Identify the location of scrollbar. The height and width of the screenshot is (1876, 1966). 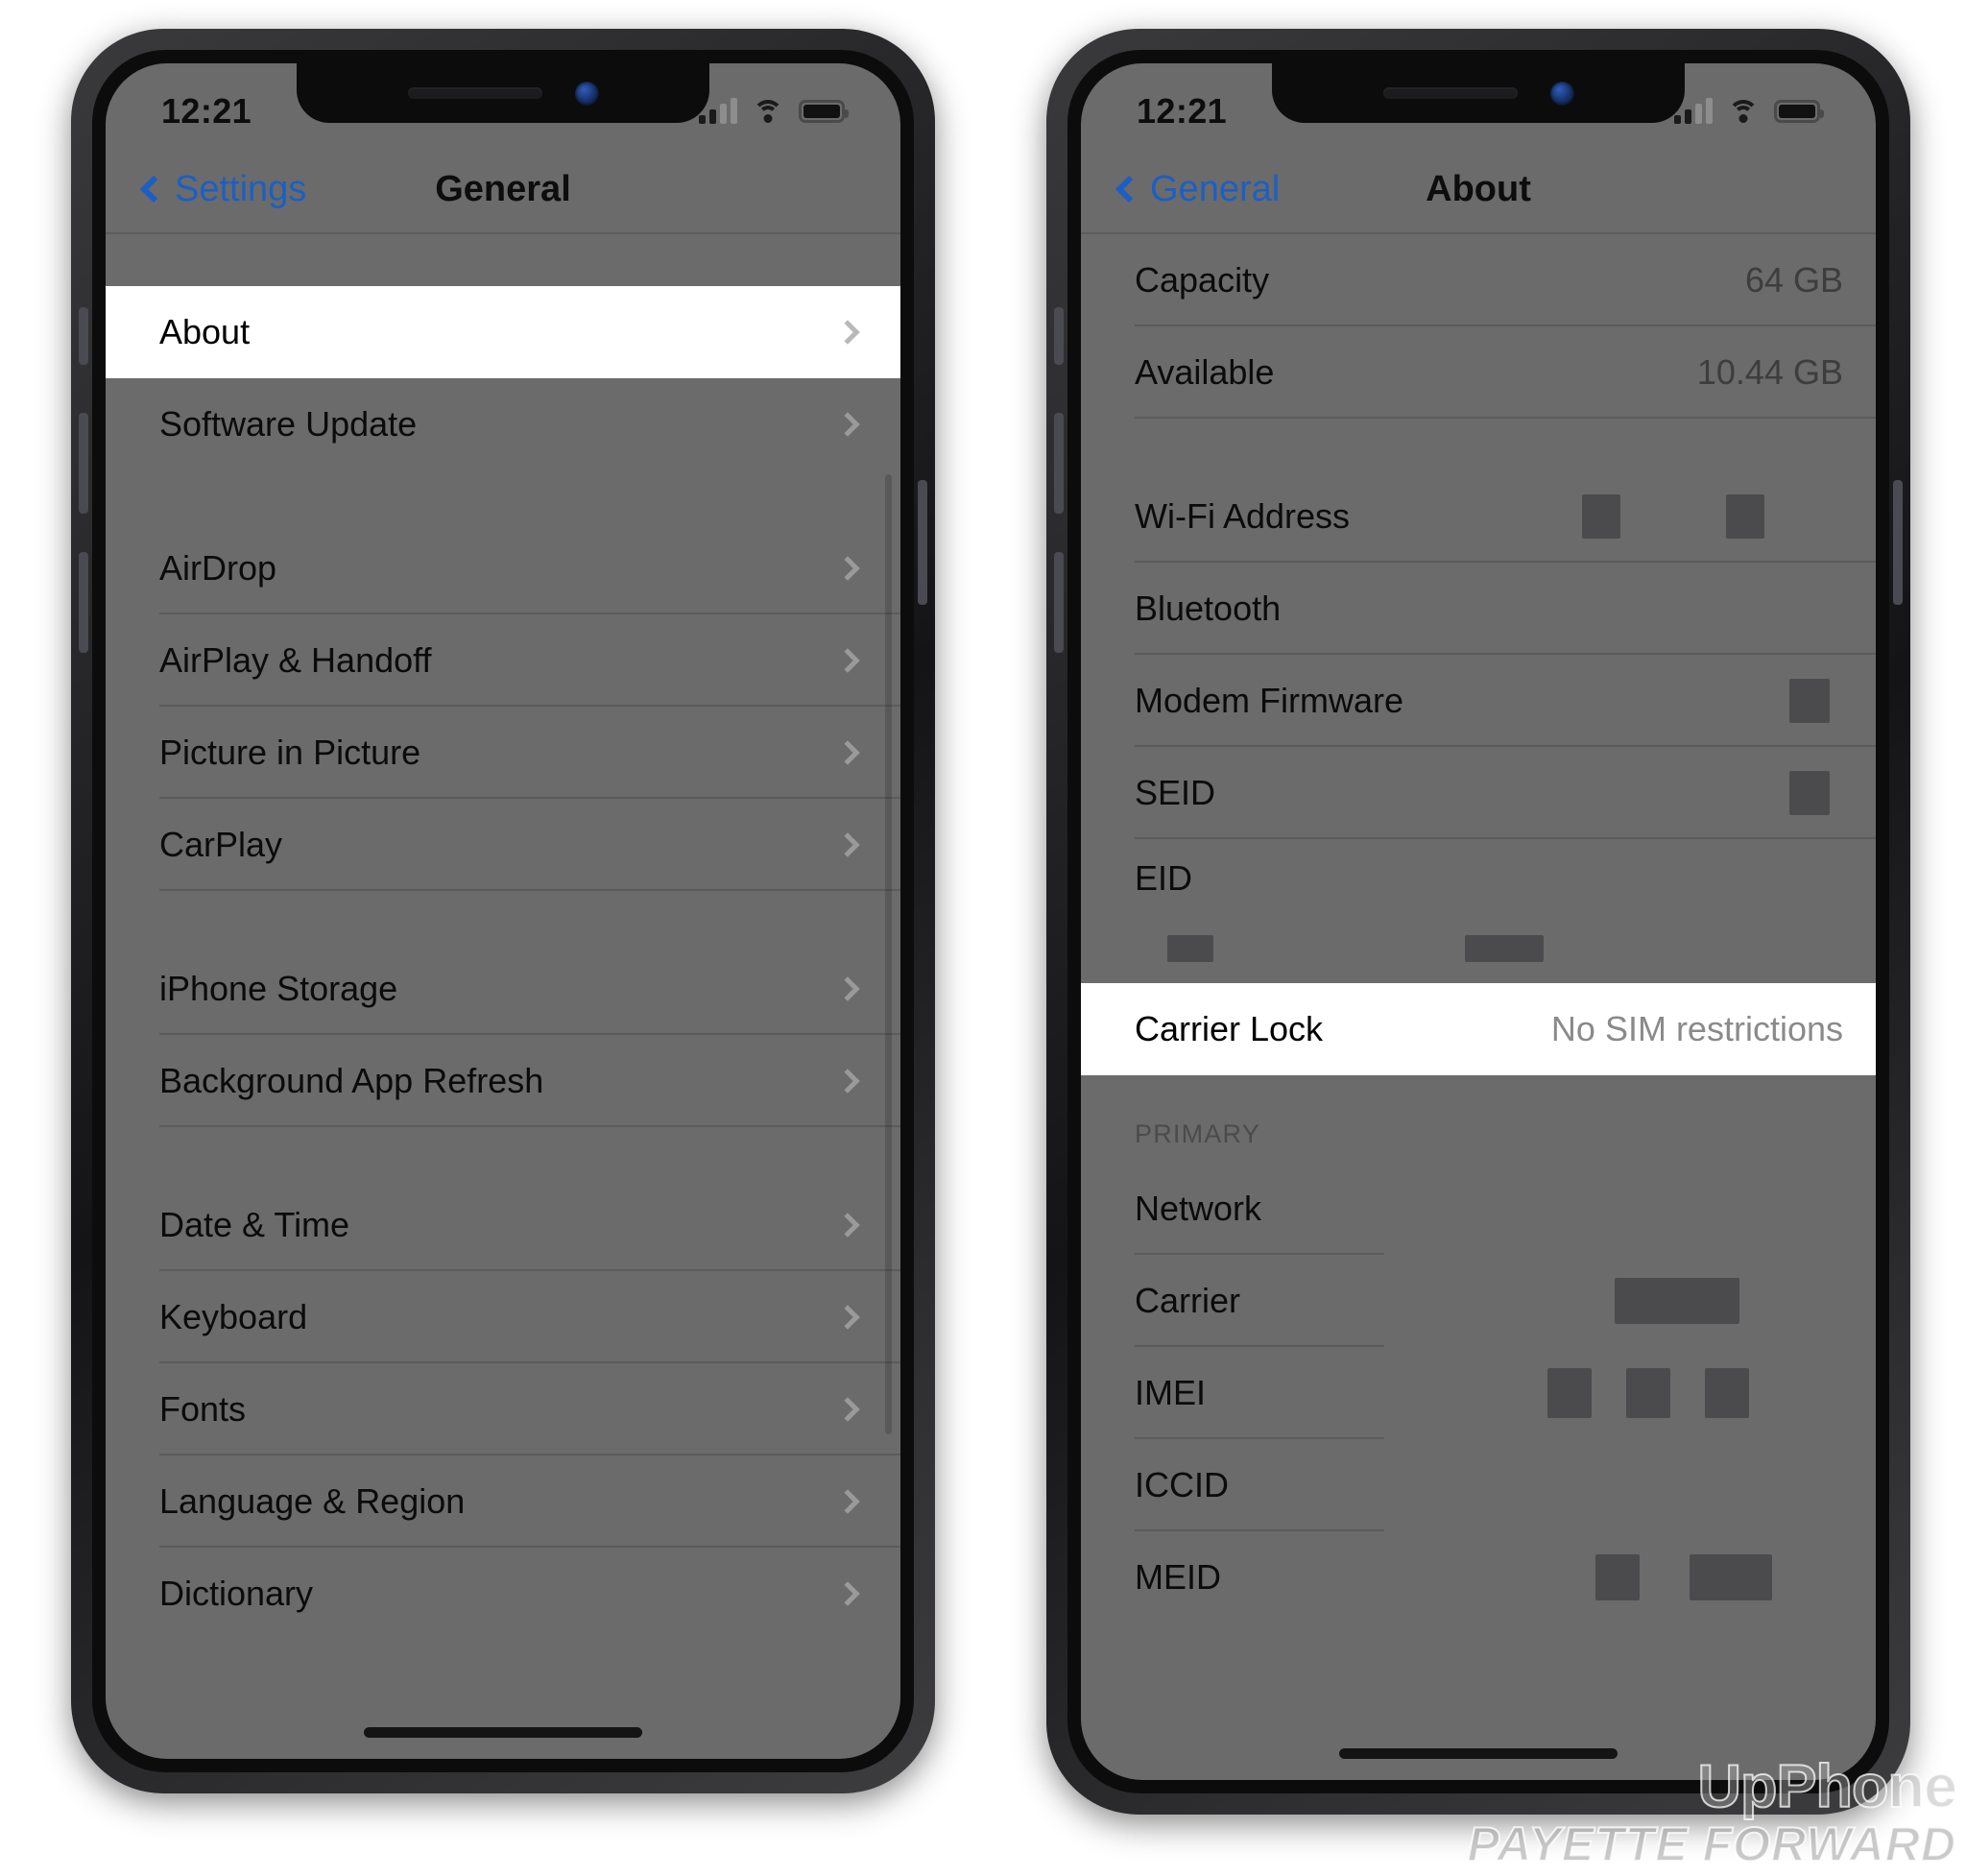
(888, 954).